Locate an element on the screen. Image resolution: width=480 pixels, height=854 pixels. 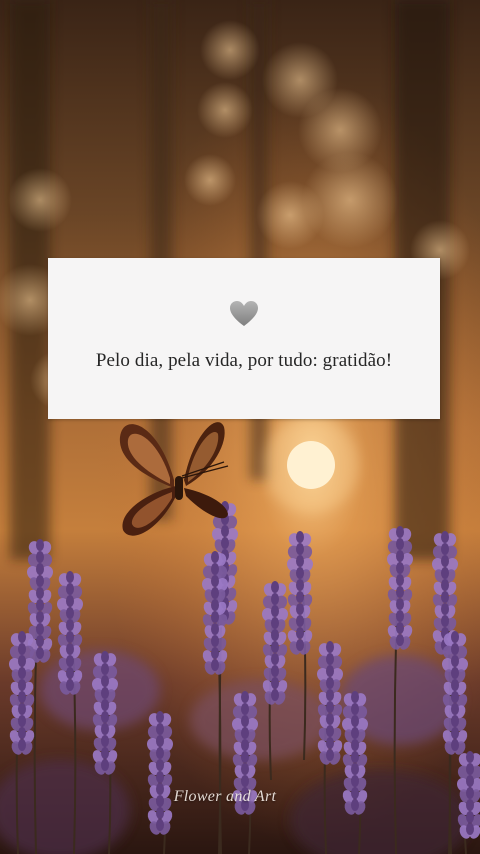
sun is located at coordinates (311, 465).